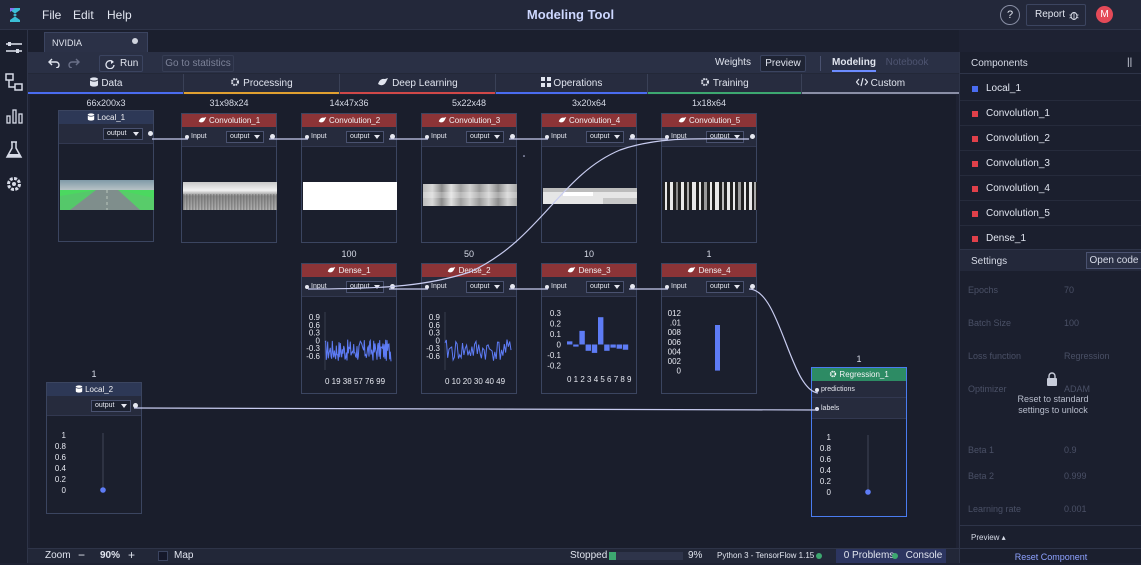  What do you see at coordinates (229, 178) in the screenshot?
I see `node-convolution-1: Convolution_1 Input output` at bounding box center [229, 178].